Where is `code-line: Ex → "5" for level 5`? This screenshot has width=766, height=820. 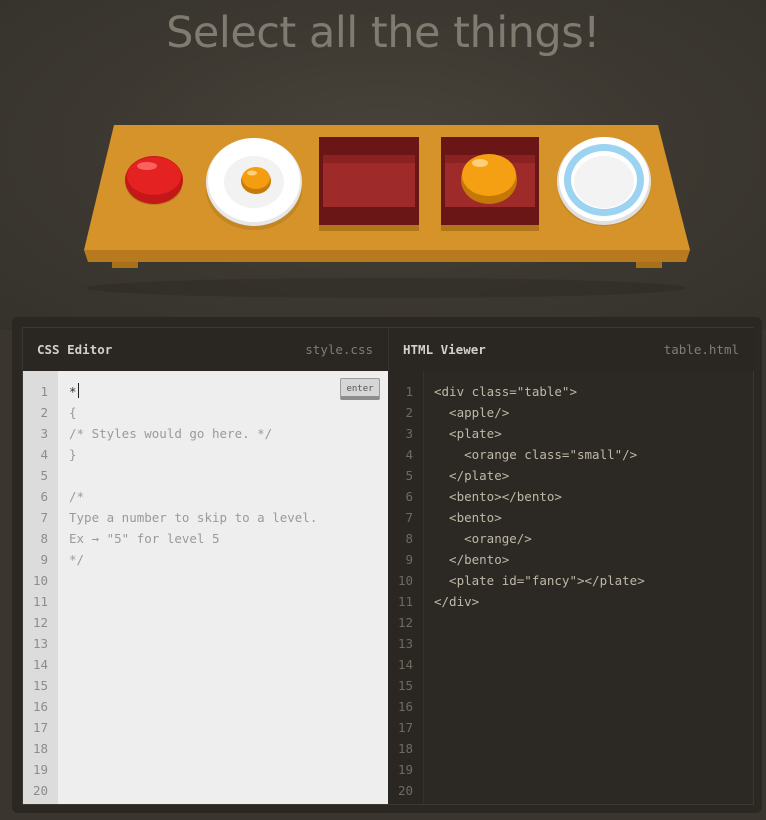 code-line: Ex → "5" for level 5 is located at coordinates (144, 538).